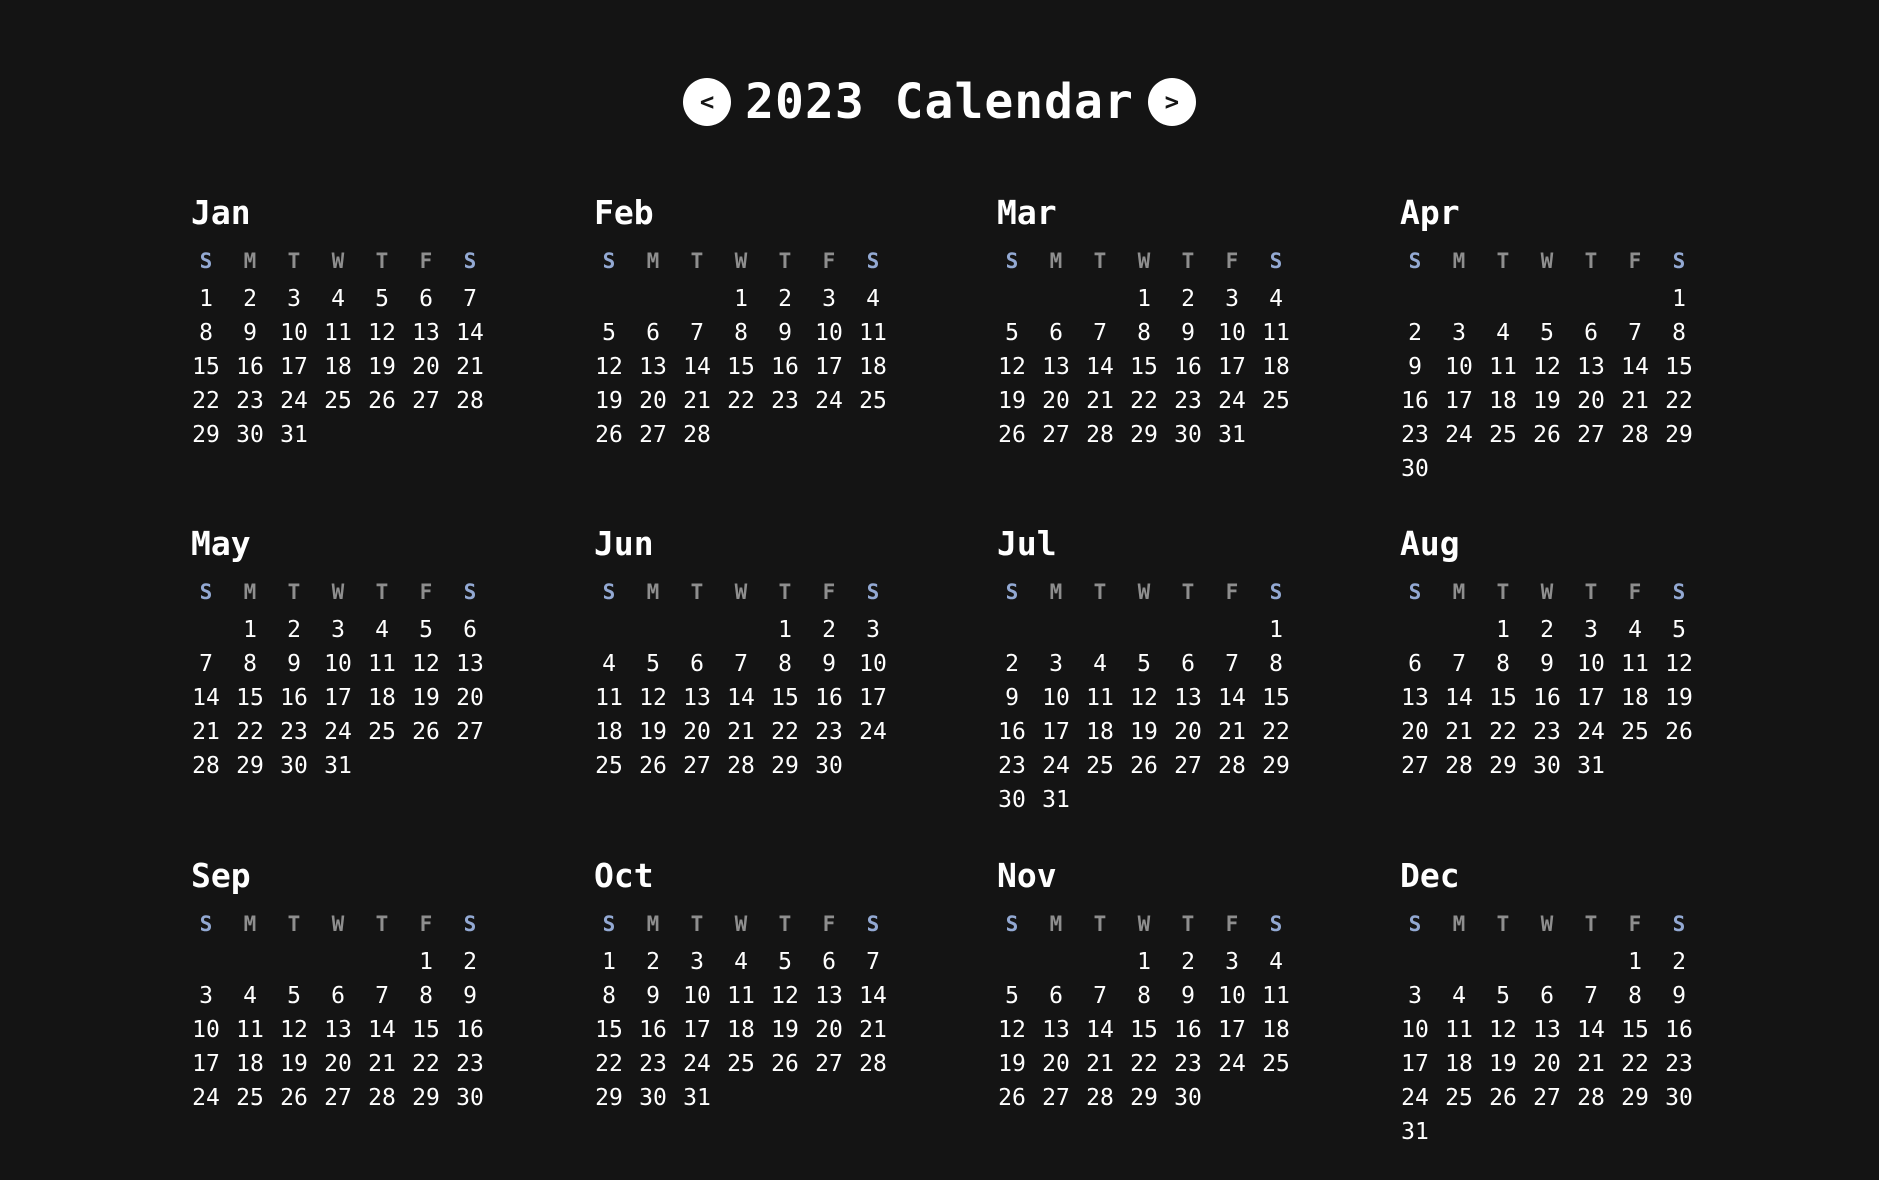  What do you see at coordinates (1171, 102) in the screenshot?
I see `next-year-button: >` at bounding box center [1171, 102].